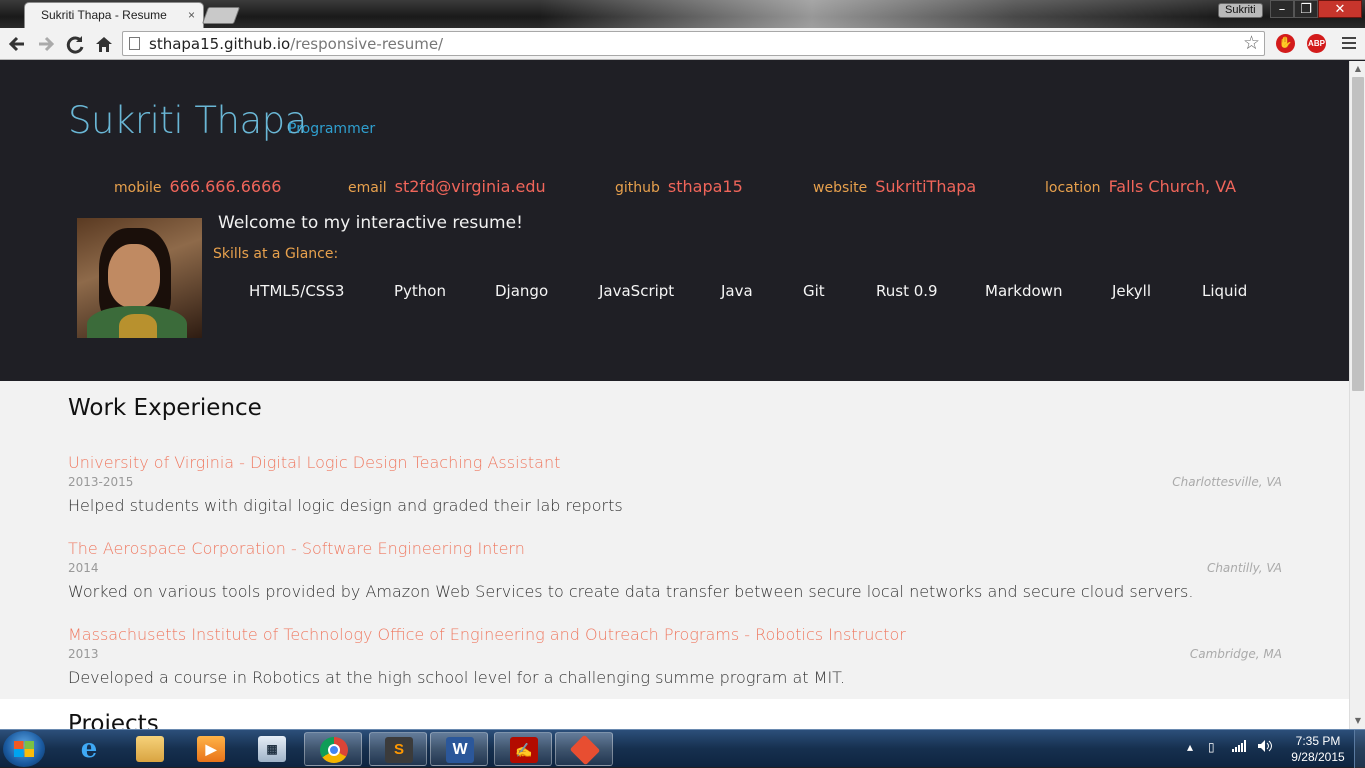 This screenshot has height=768, width=1365. I want to click on contact-value: 666.666.6666, so click(225, 186).